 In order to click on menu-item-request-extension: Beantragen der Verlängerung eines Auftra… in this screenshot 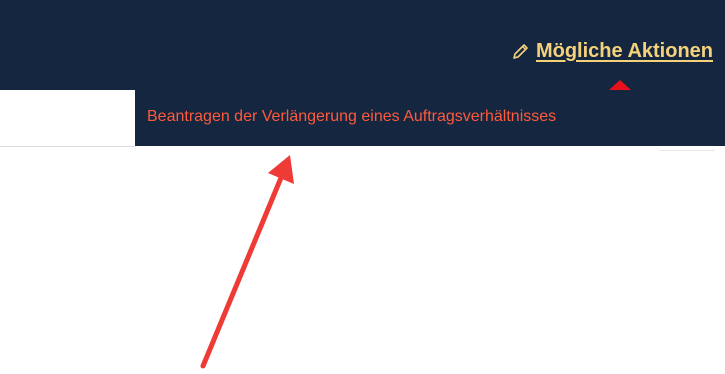, I will do `click(351, 117)`.